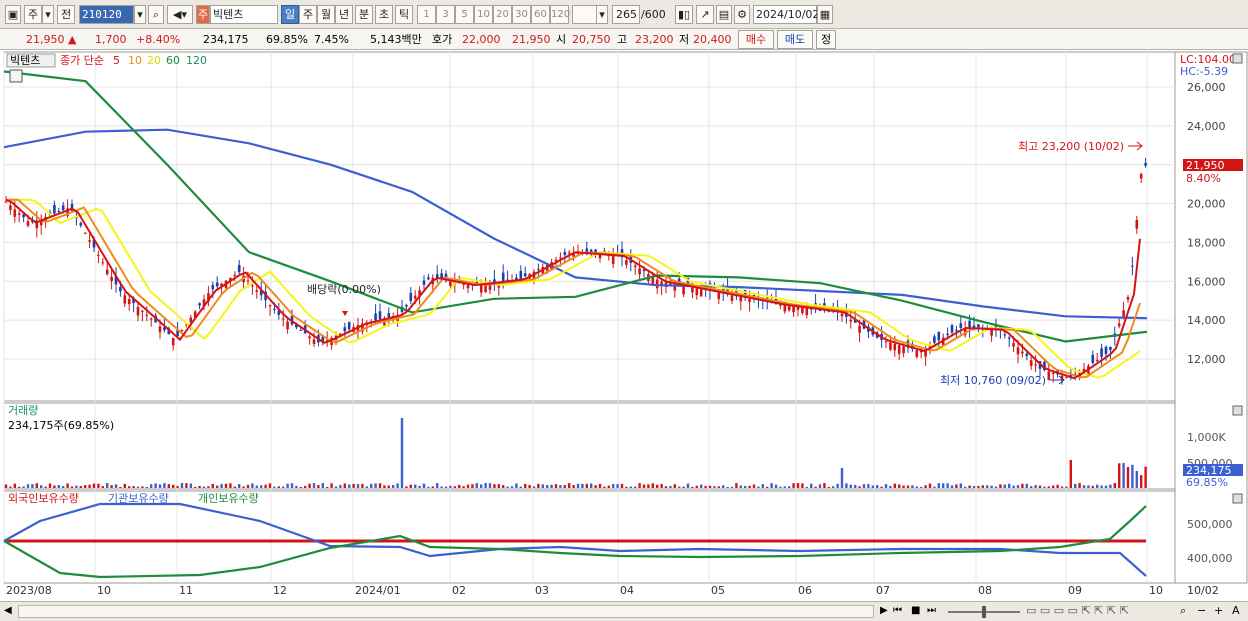 The width and height of the screenshot is (1248, 621). What do you see at coordinates (915, 610) in the screenshot?
I see `stop-icon: ■` at bounding box center [915, 610].